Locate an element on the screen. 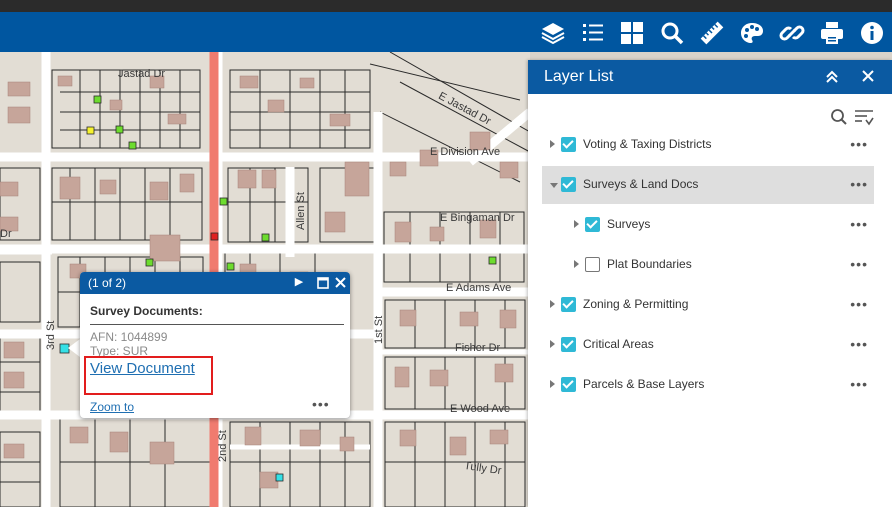 The height and width of the screenshot is (507, 892). popup-more-button: ••• is located at coordinates (321, 404).